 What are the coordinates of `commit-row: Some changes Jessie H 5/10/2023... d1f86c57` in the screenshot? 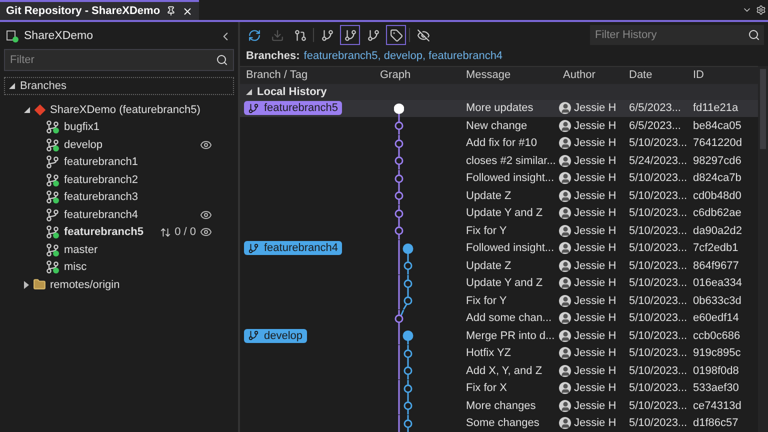 It's located at (499, 423).